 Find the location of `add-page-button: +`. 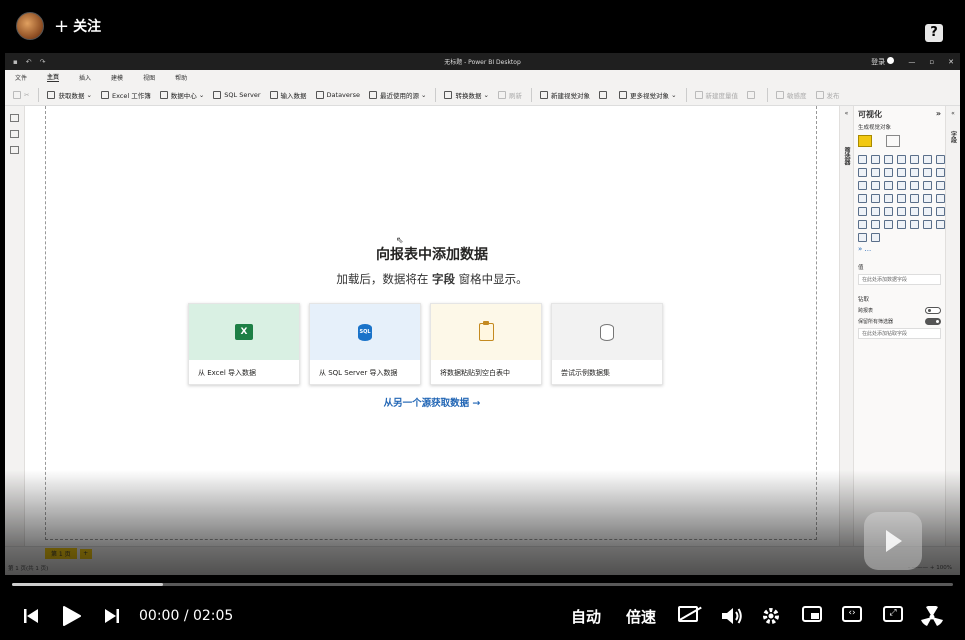

add-page-button: + is located at coordinates (85, 553).